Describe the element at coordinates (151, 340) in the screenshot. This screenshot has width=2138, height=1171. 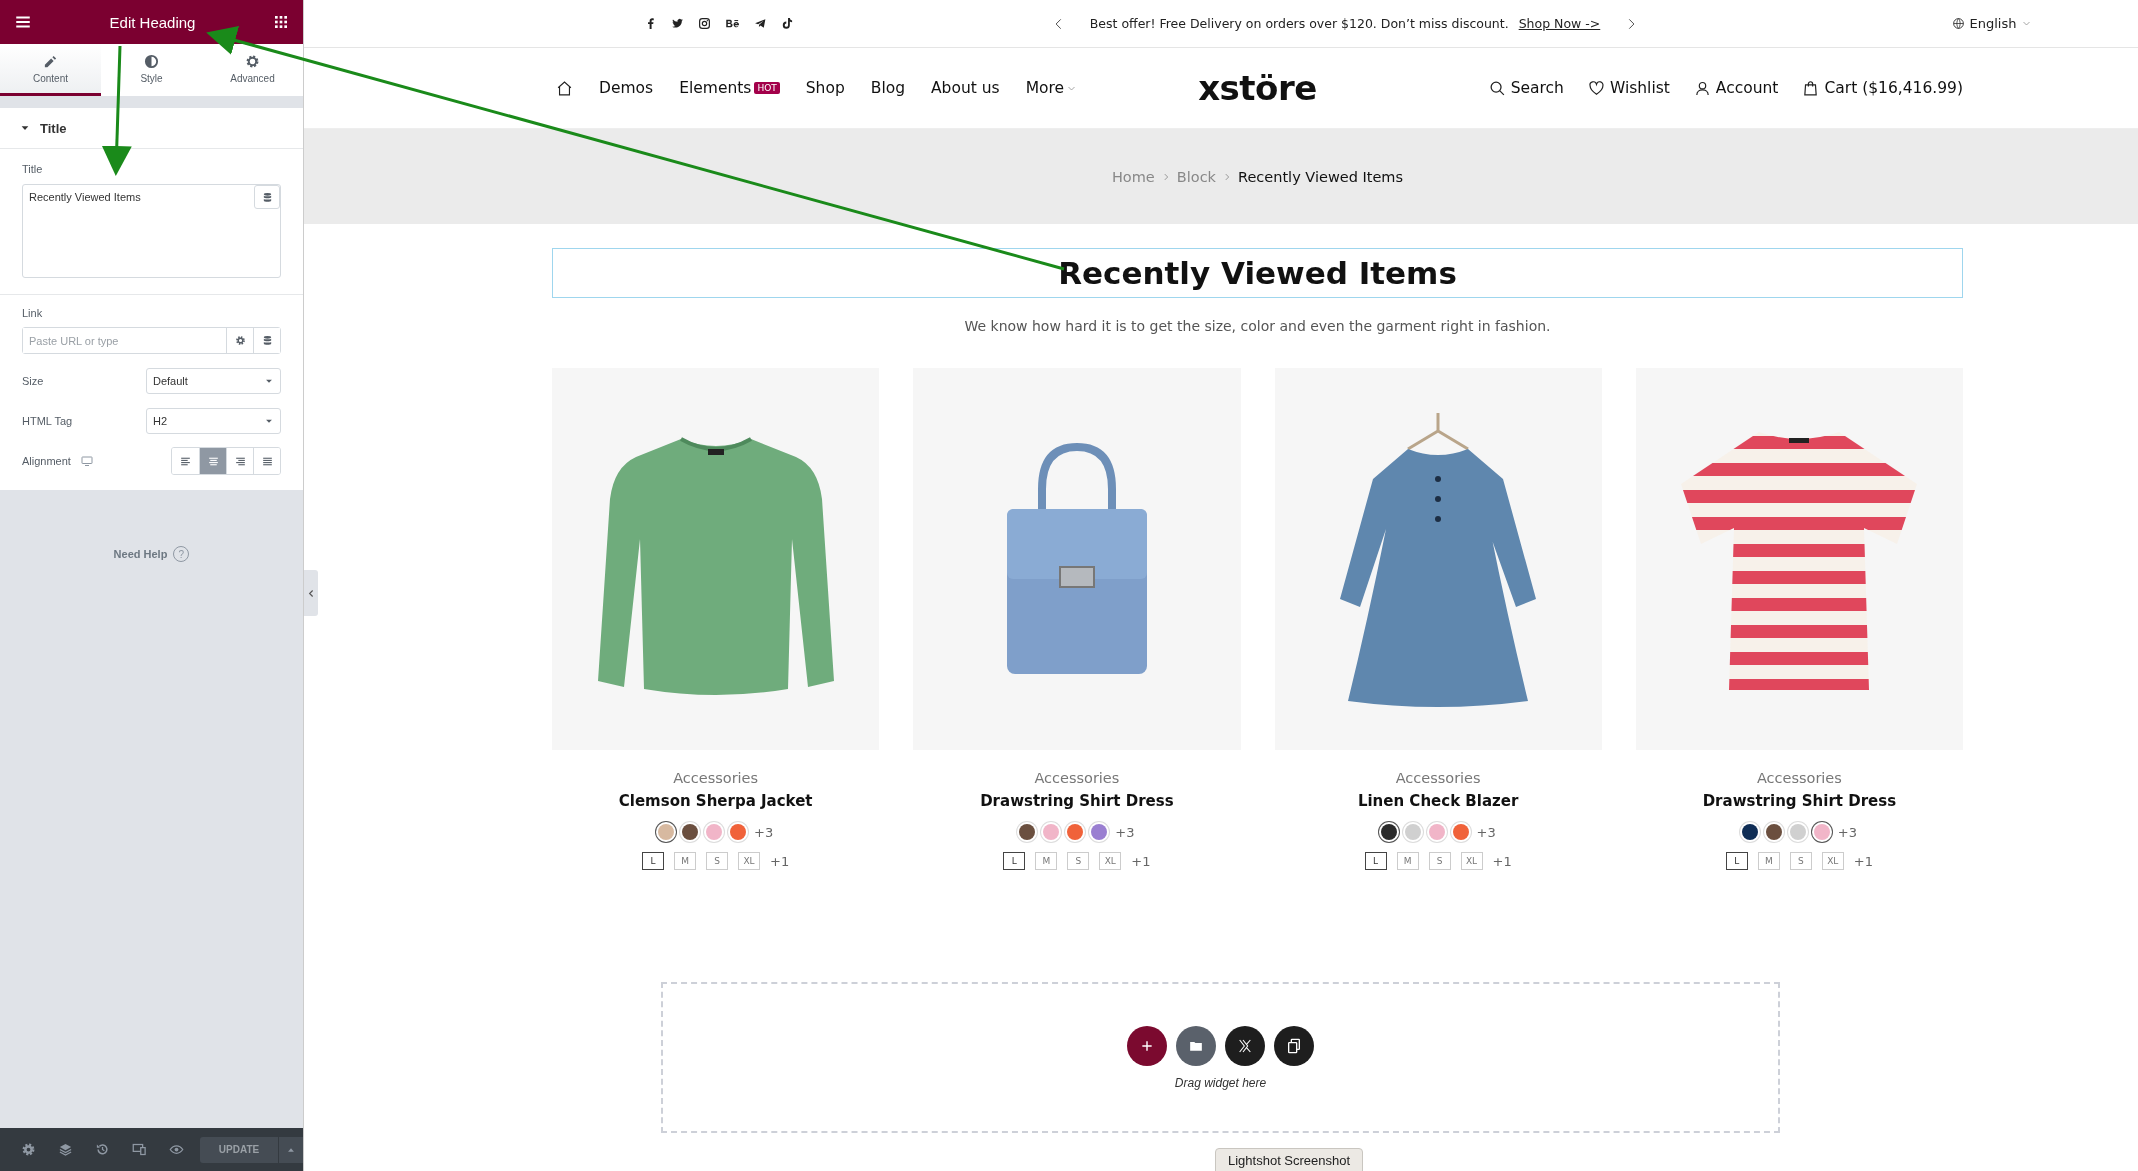
I see `link-field: Paste URL or type` at that location.